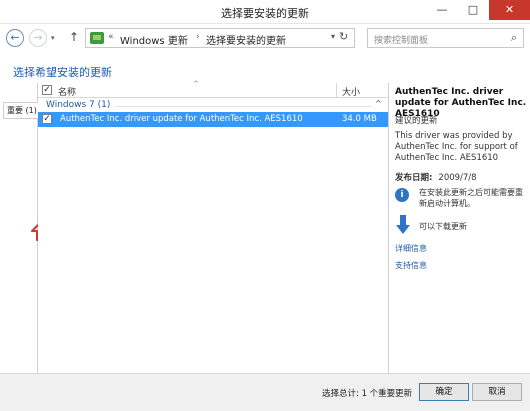  I want to click on category-important-tab: 重要 (1), so click(21, 110).